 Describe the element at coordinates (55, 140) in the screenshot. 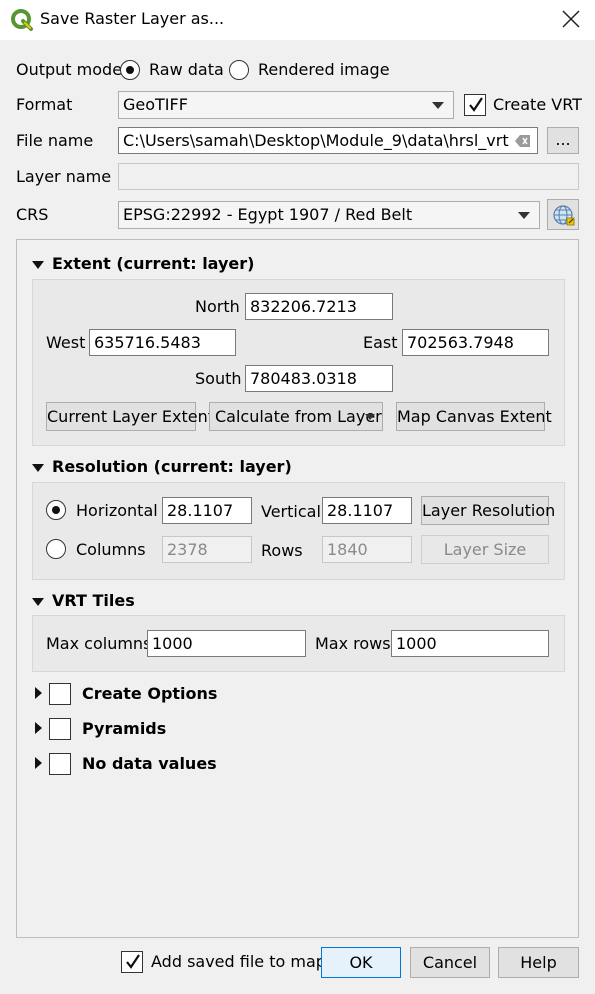

I see `file-name-label: File name` at that location.